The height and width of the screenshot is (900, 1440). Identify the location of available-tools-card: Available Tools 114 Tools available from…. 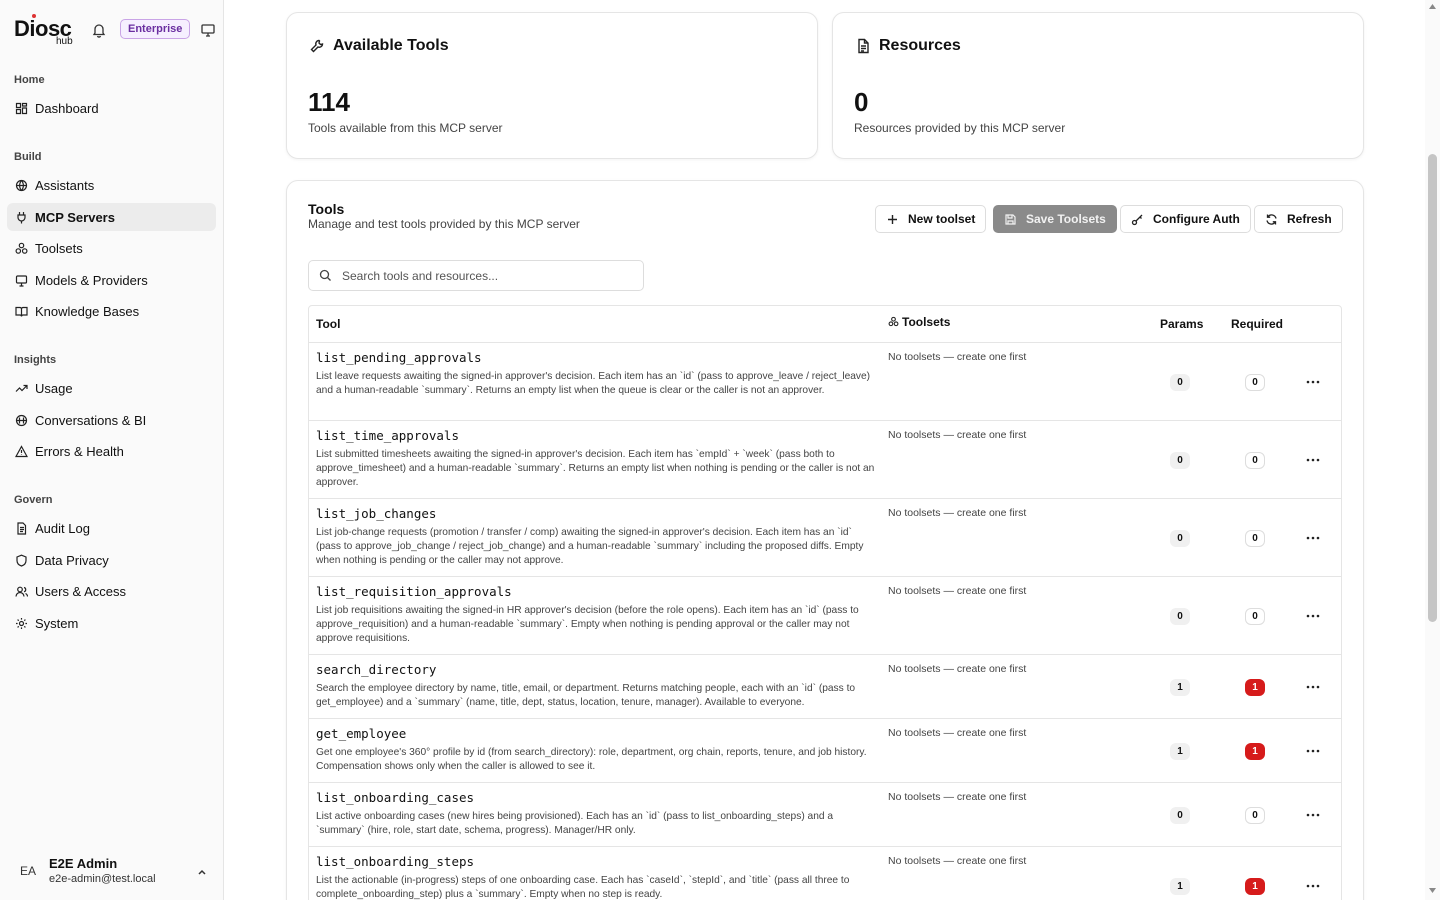
(552, 85).